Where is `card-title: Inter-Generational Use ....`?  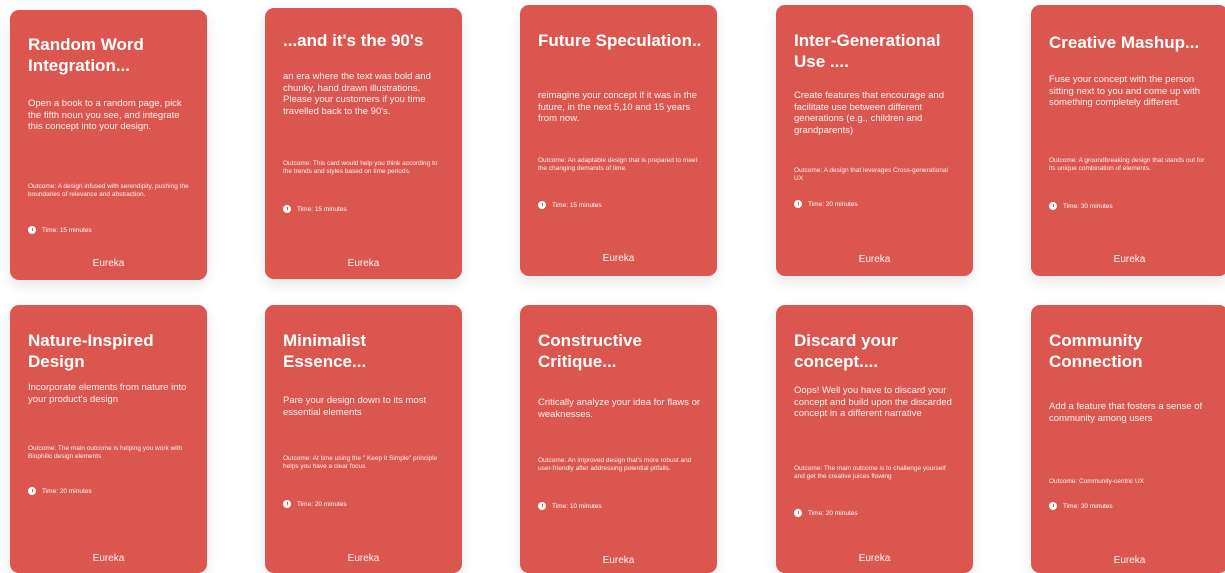 card-title: Inter-Generational Use .... is located at coordinates (867, 51).